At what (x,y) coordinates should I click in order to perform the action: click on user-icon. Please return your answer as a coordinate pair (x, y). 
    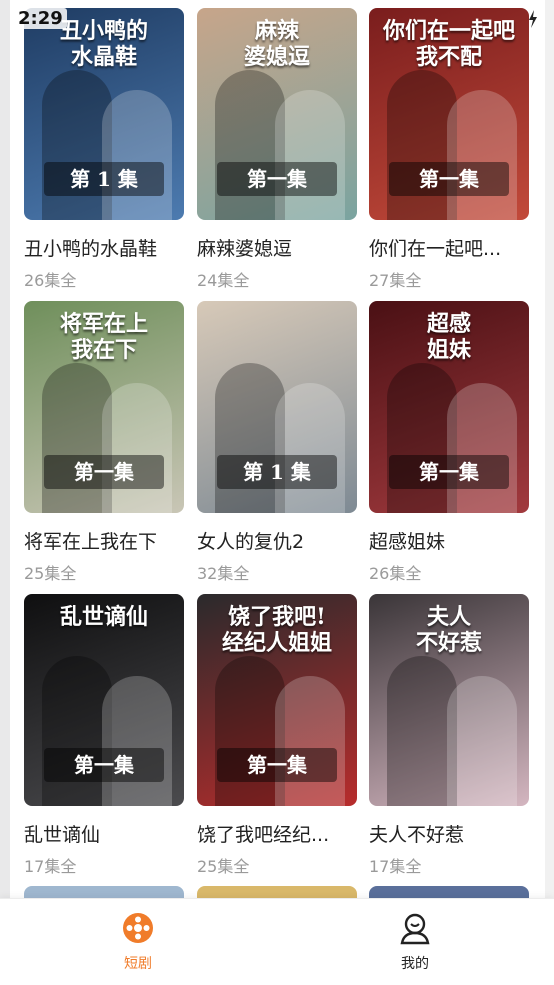
    Looking at the image, I should click on (415, 929).